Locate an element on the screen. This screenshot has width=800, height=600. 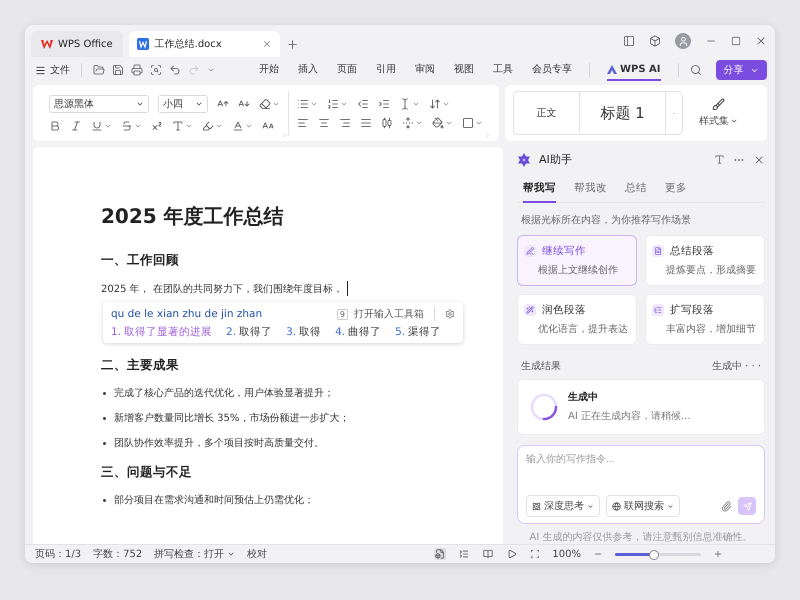
decrease-font-icon is located at coordinates (244, 104).